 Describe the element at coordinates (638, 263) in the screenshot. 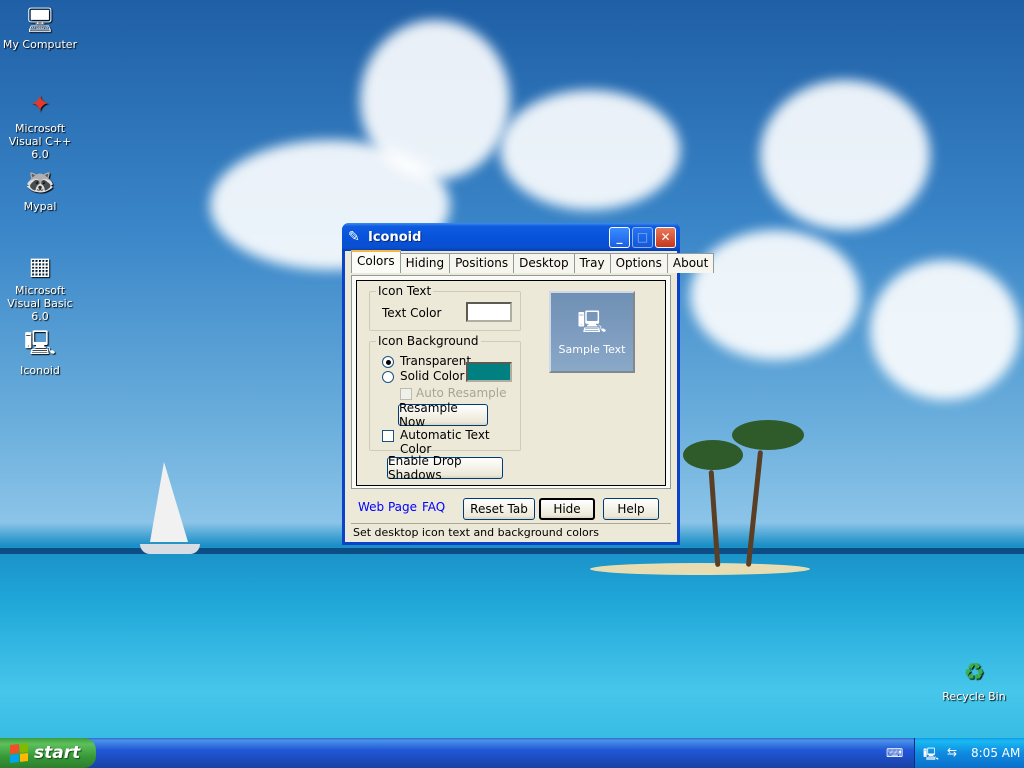

I see `tab-options: Options` at that location.